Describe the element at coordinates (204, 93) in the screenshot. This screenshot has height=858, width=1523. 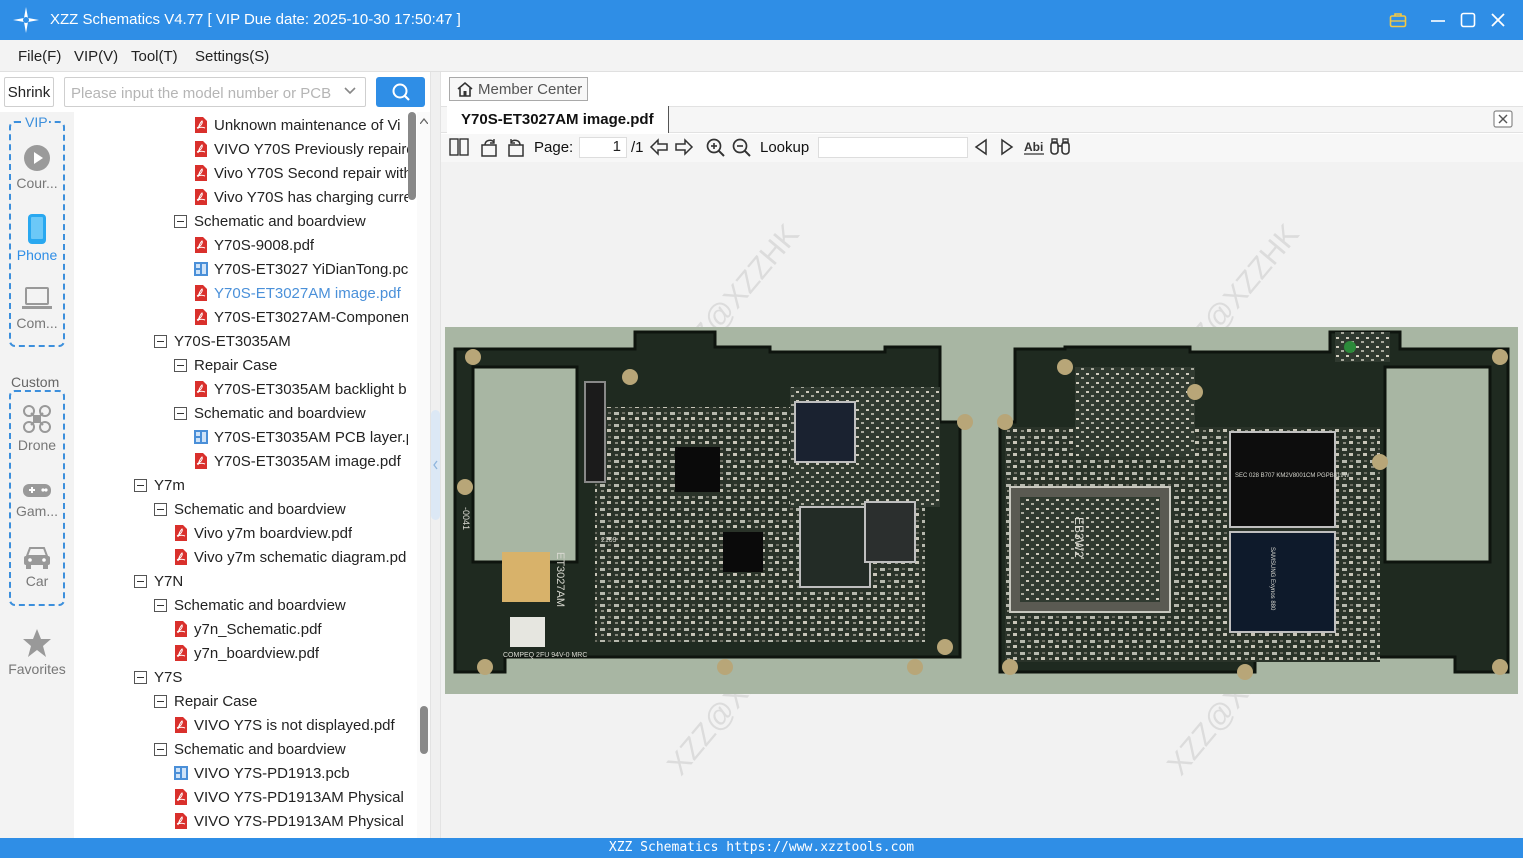
I see `search-input` at that location.